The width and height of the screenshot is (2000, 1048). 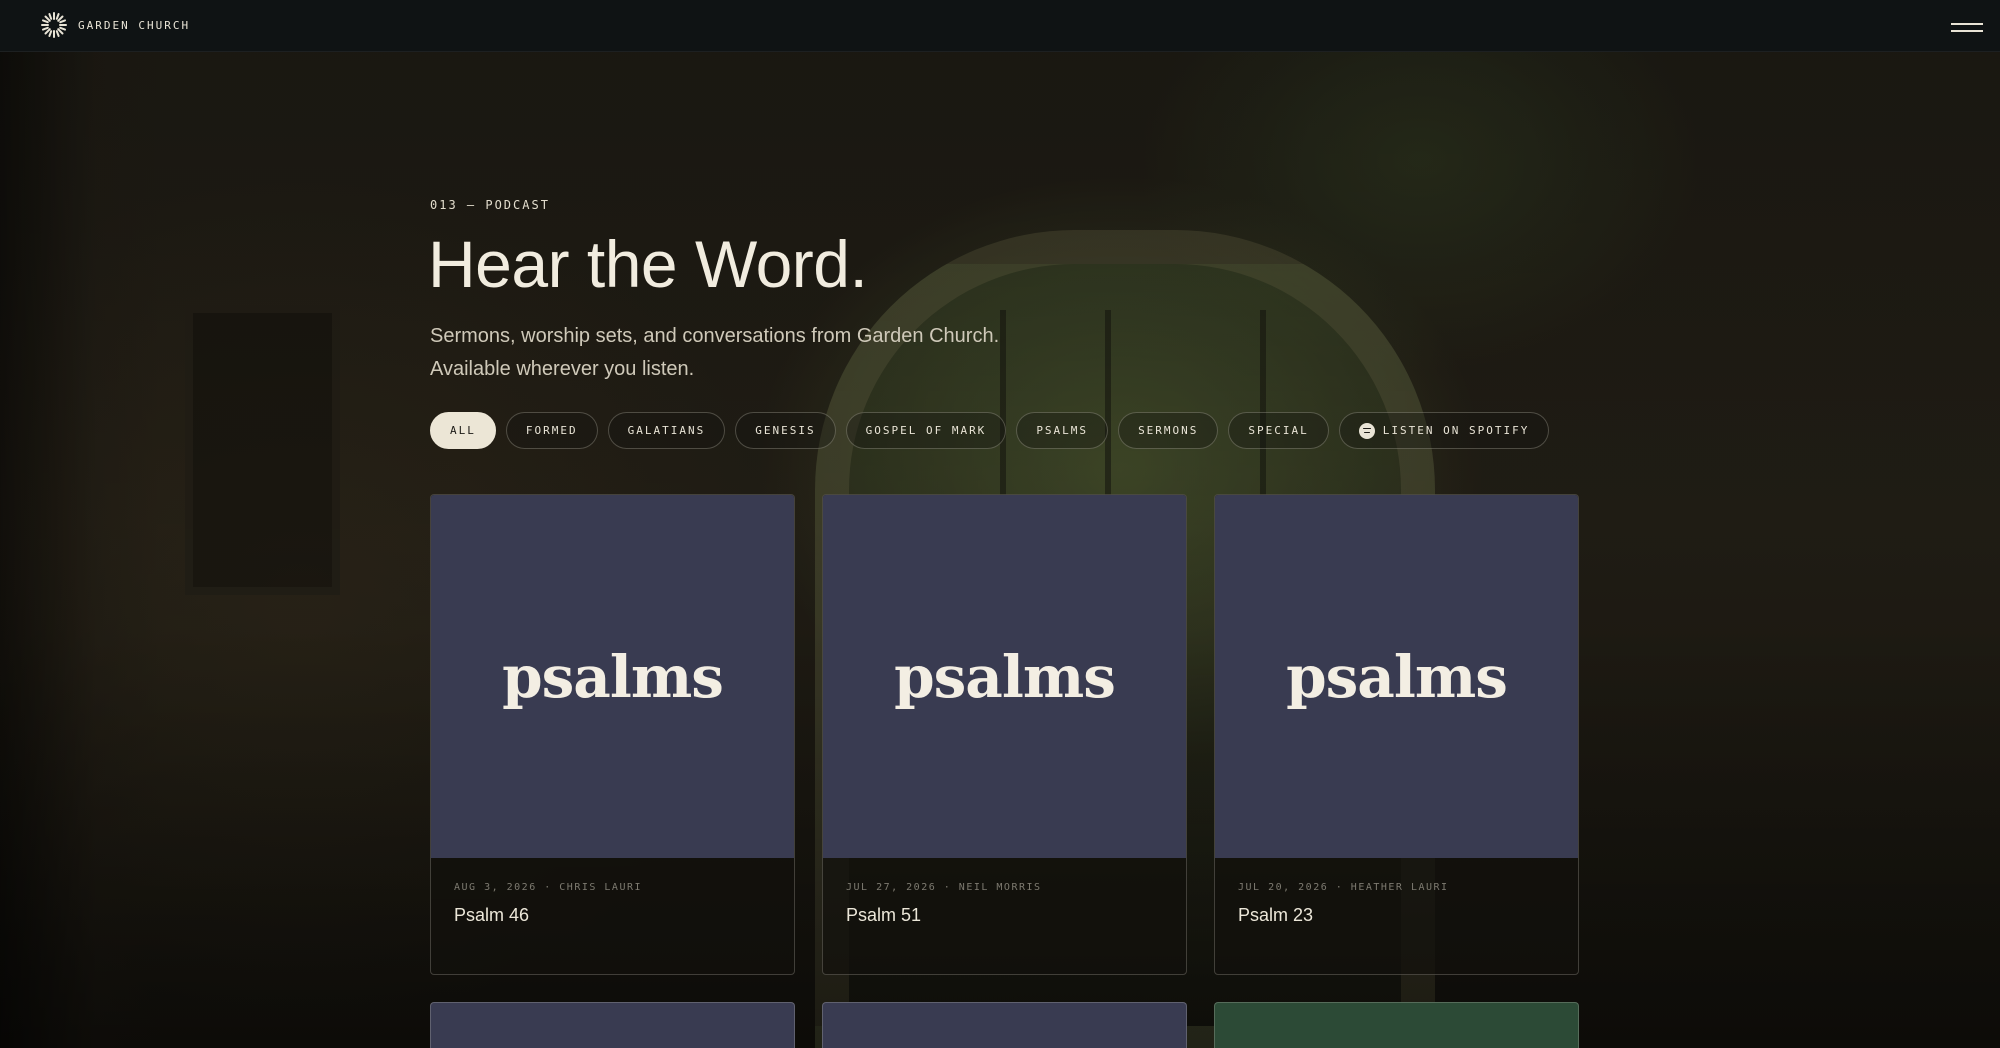 I want to click on section-eyebrow: 013 — PODCAST, so click(x=490, y=205).